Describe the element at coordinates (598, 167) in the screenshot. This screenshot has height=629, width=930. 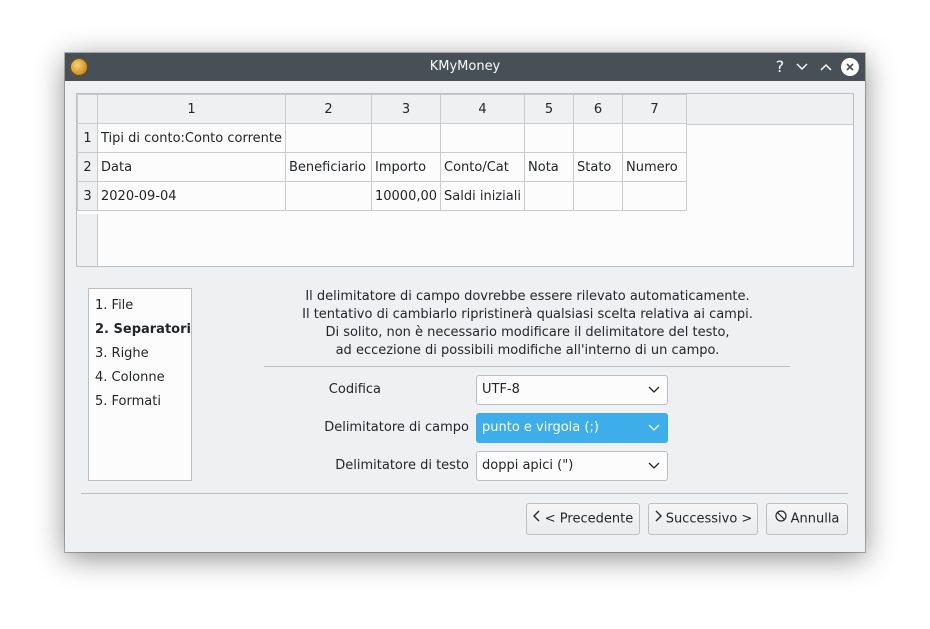
I see `table-cell: Stato` at that location.